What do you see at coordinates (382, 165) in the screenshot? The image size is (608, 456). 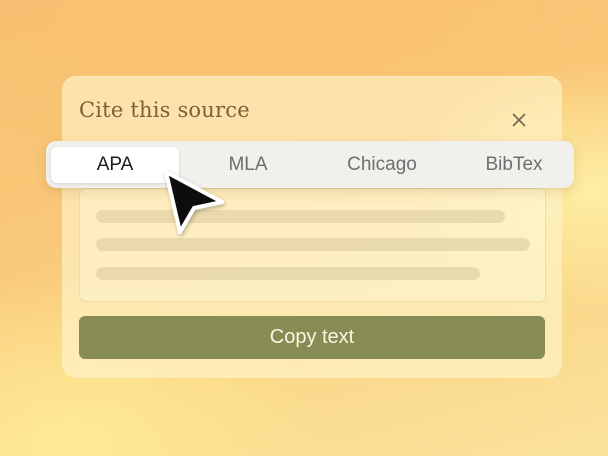 I see `tab-chicago: Chicago` at bounding box center [382, 165].